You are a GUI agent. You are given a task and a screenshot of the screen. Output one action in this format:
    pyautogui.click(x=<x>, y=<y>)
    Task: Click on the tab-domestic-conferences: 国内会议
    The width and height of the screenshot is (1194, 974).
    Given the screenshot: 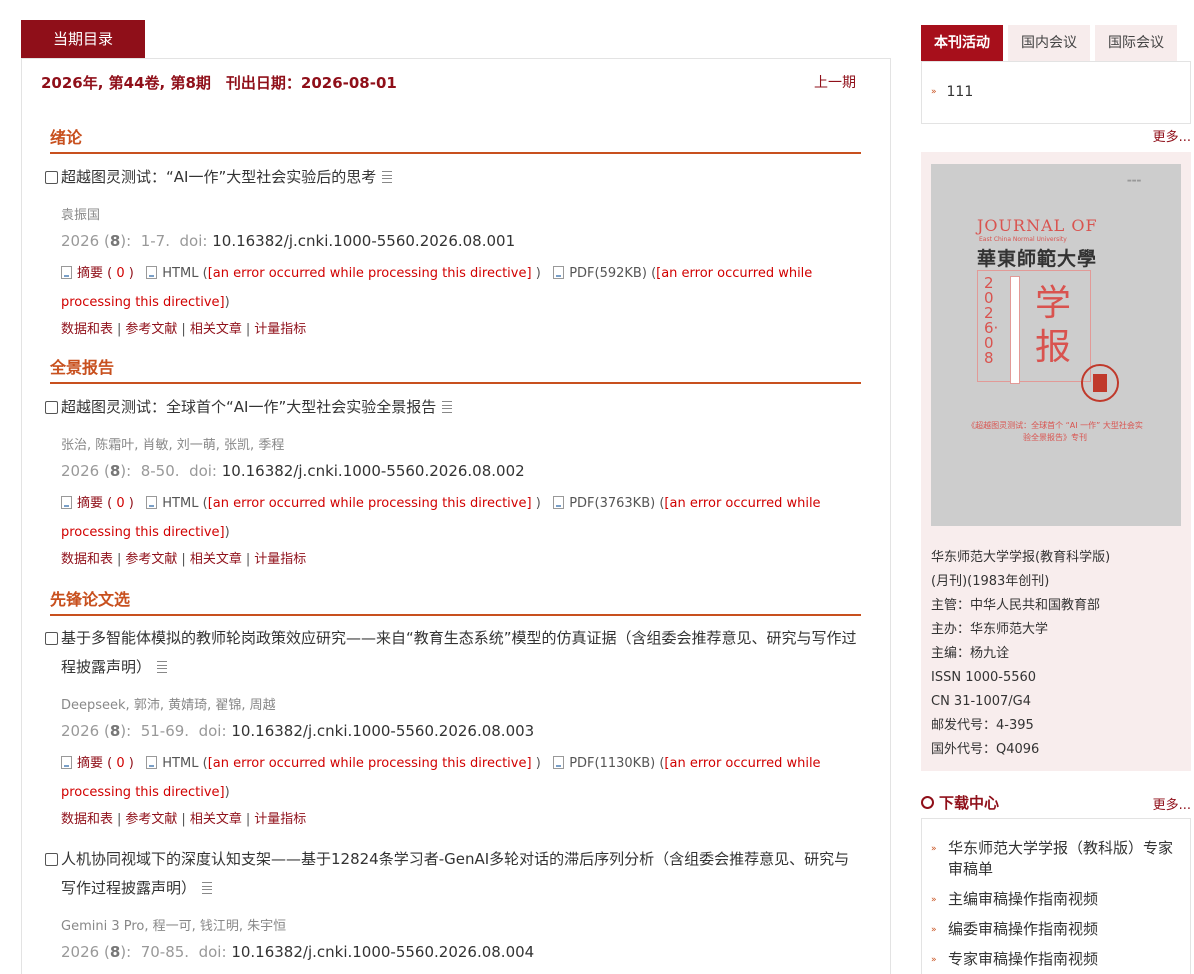 What is the action you would take?
    pyautogui.click(x=1049, y=43)
    